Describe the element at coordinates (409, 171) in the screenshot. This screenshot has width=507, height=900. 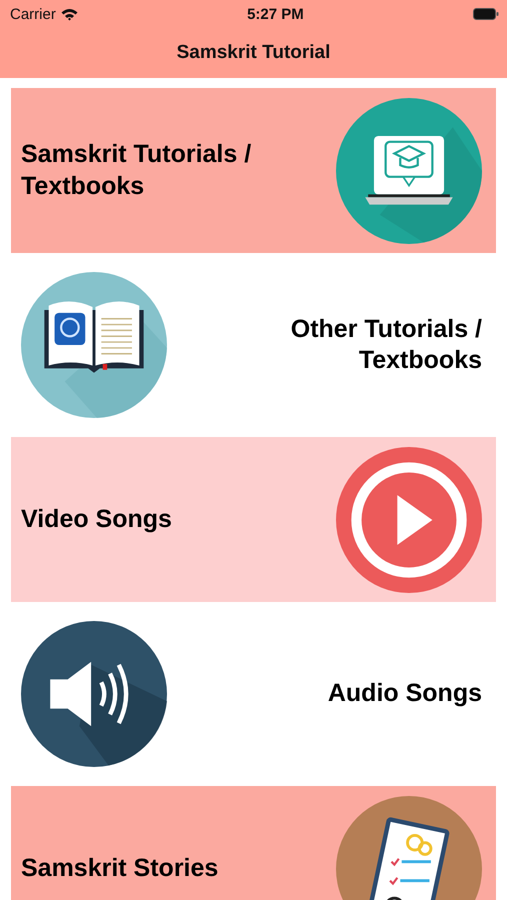
I see `laptop-graduation-cap-icon` at that location.